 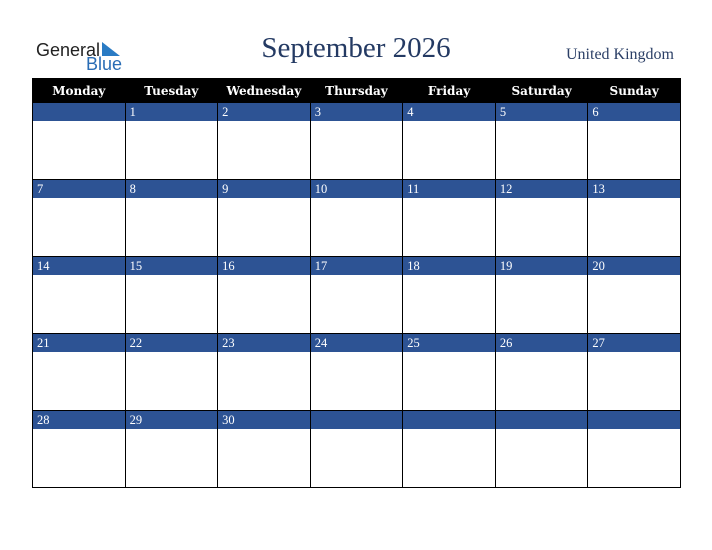 What do you see at coordinates (634, 343) in the screenshot?
I see `day-number: 27` at bounding box center [634, 343].